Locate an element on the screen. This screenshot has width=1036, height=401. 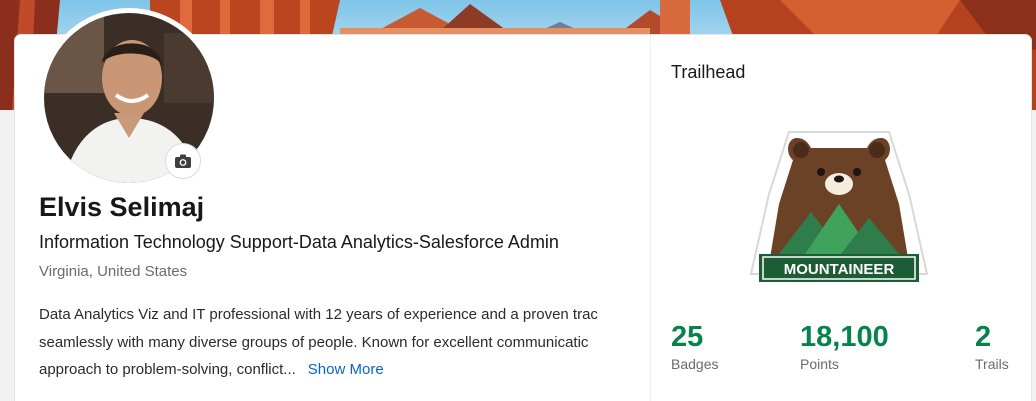
stat-trails: 2 Trails is located at coordinates (992, 346).